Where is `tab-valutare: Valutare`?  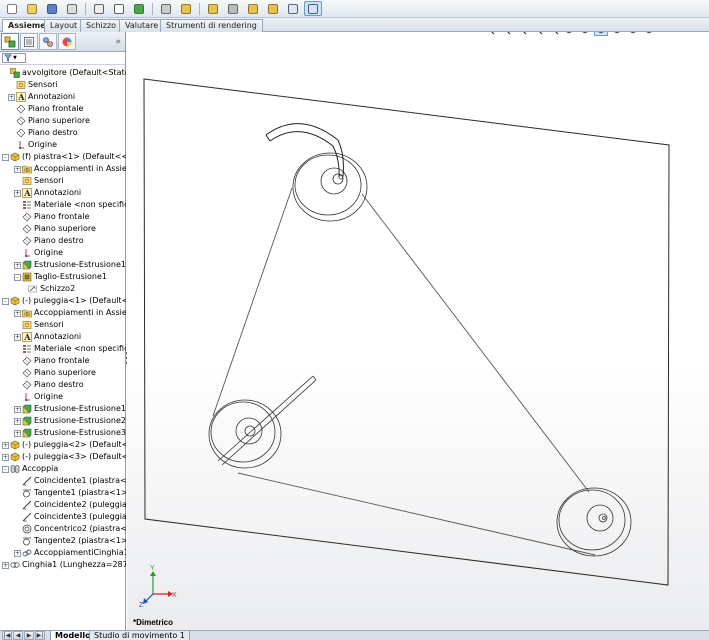 tab-valutare: Valutare is located at coordinates (142, 25).